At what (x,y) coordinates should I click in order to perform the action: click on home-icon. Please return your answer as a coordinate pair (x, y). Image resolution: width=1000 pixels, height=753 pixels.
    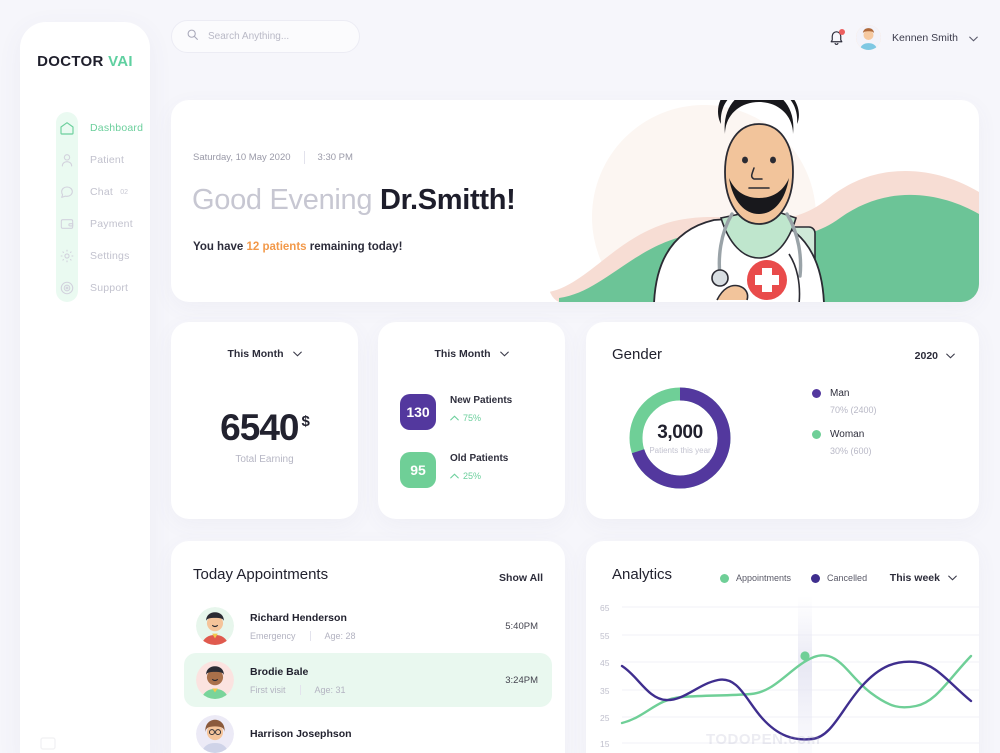
    Looking at the image, I should click on (67, 128).